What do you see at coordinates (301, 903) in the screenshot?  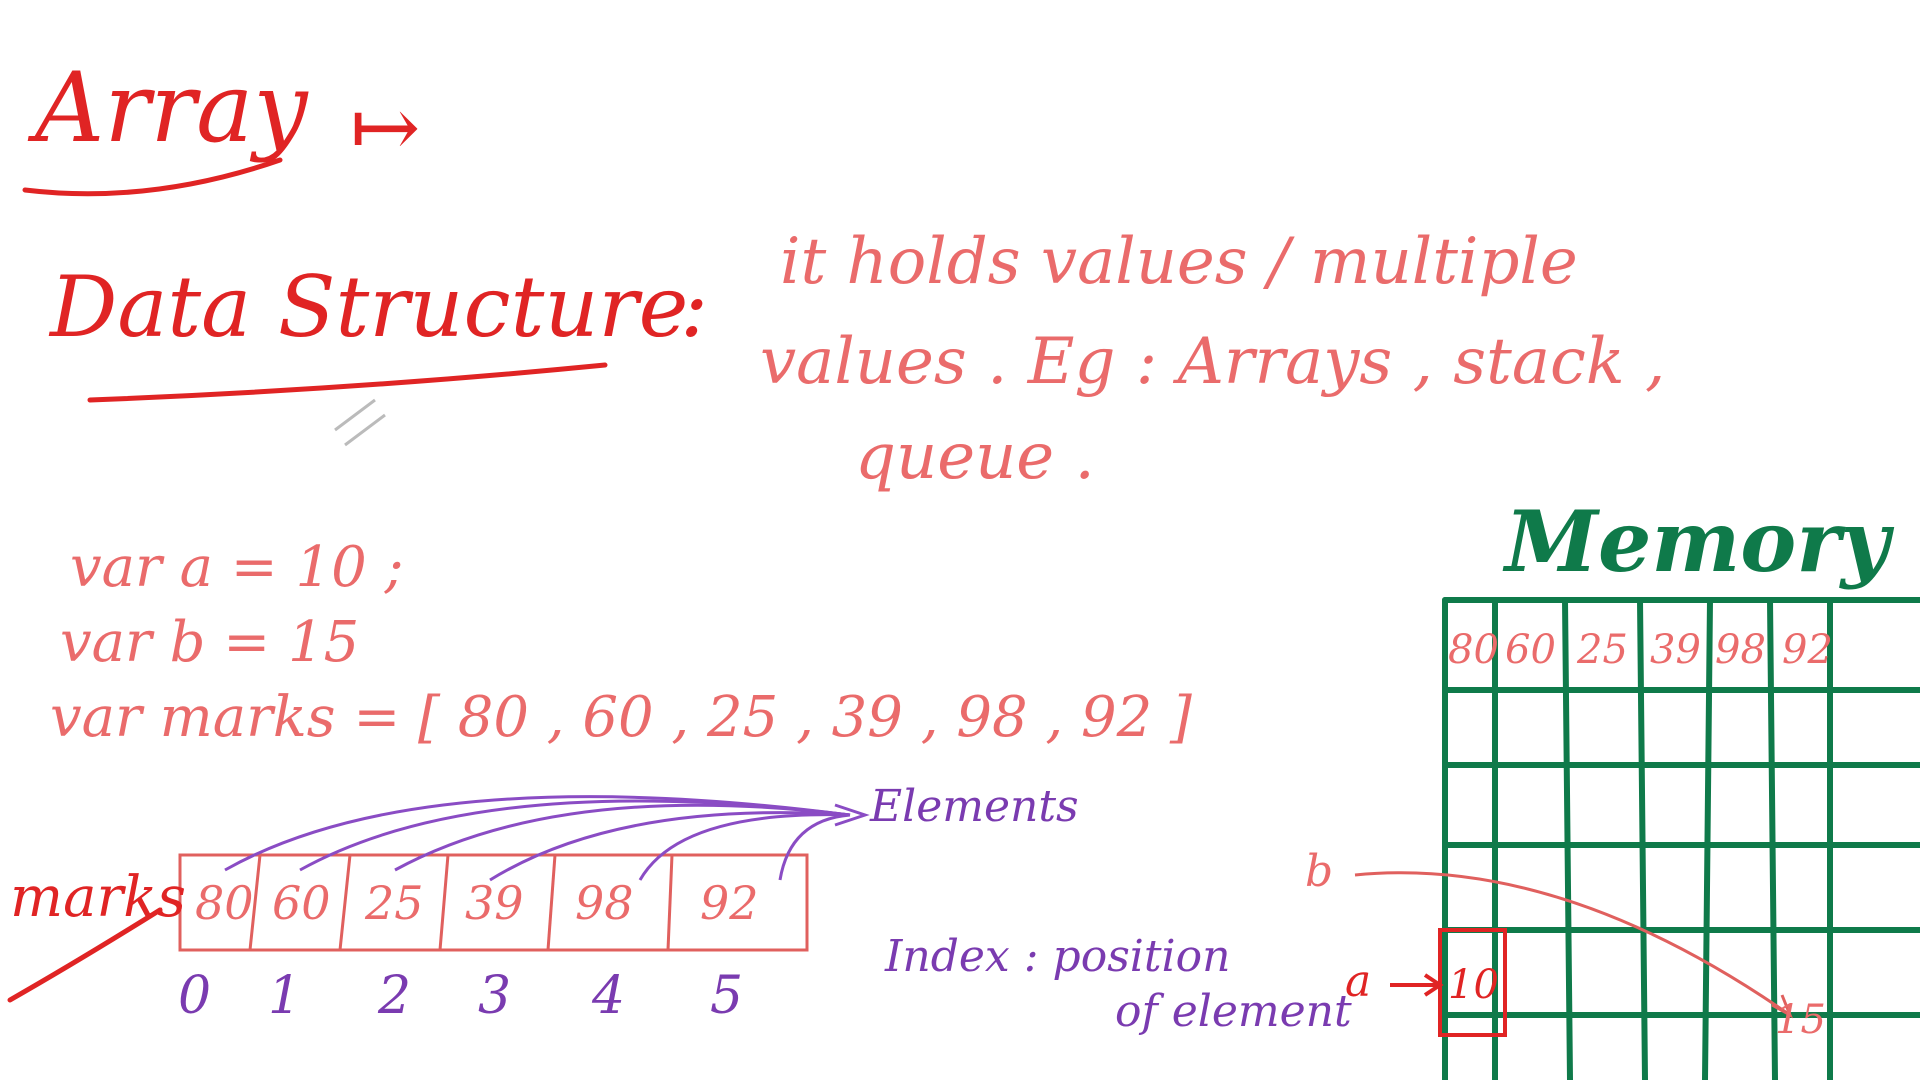 I see `array-cell-1: 60` at bounding box center [301, 903].